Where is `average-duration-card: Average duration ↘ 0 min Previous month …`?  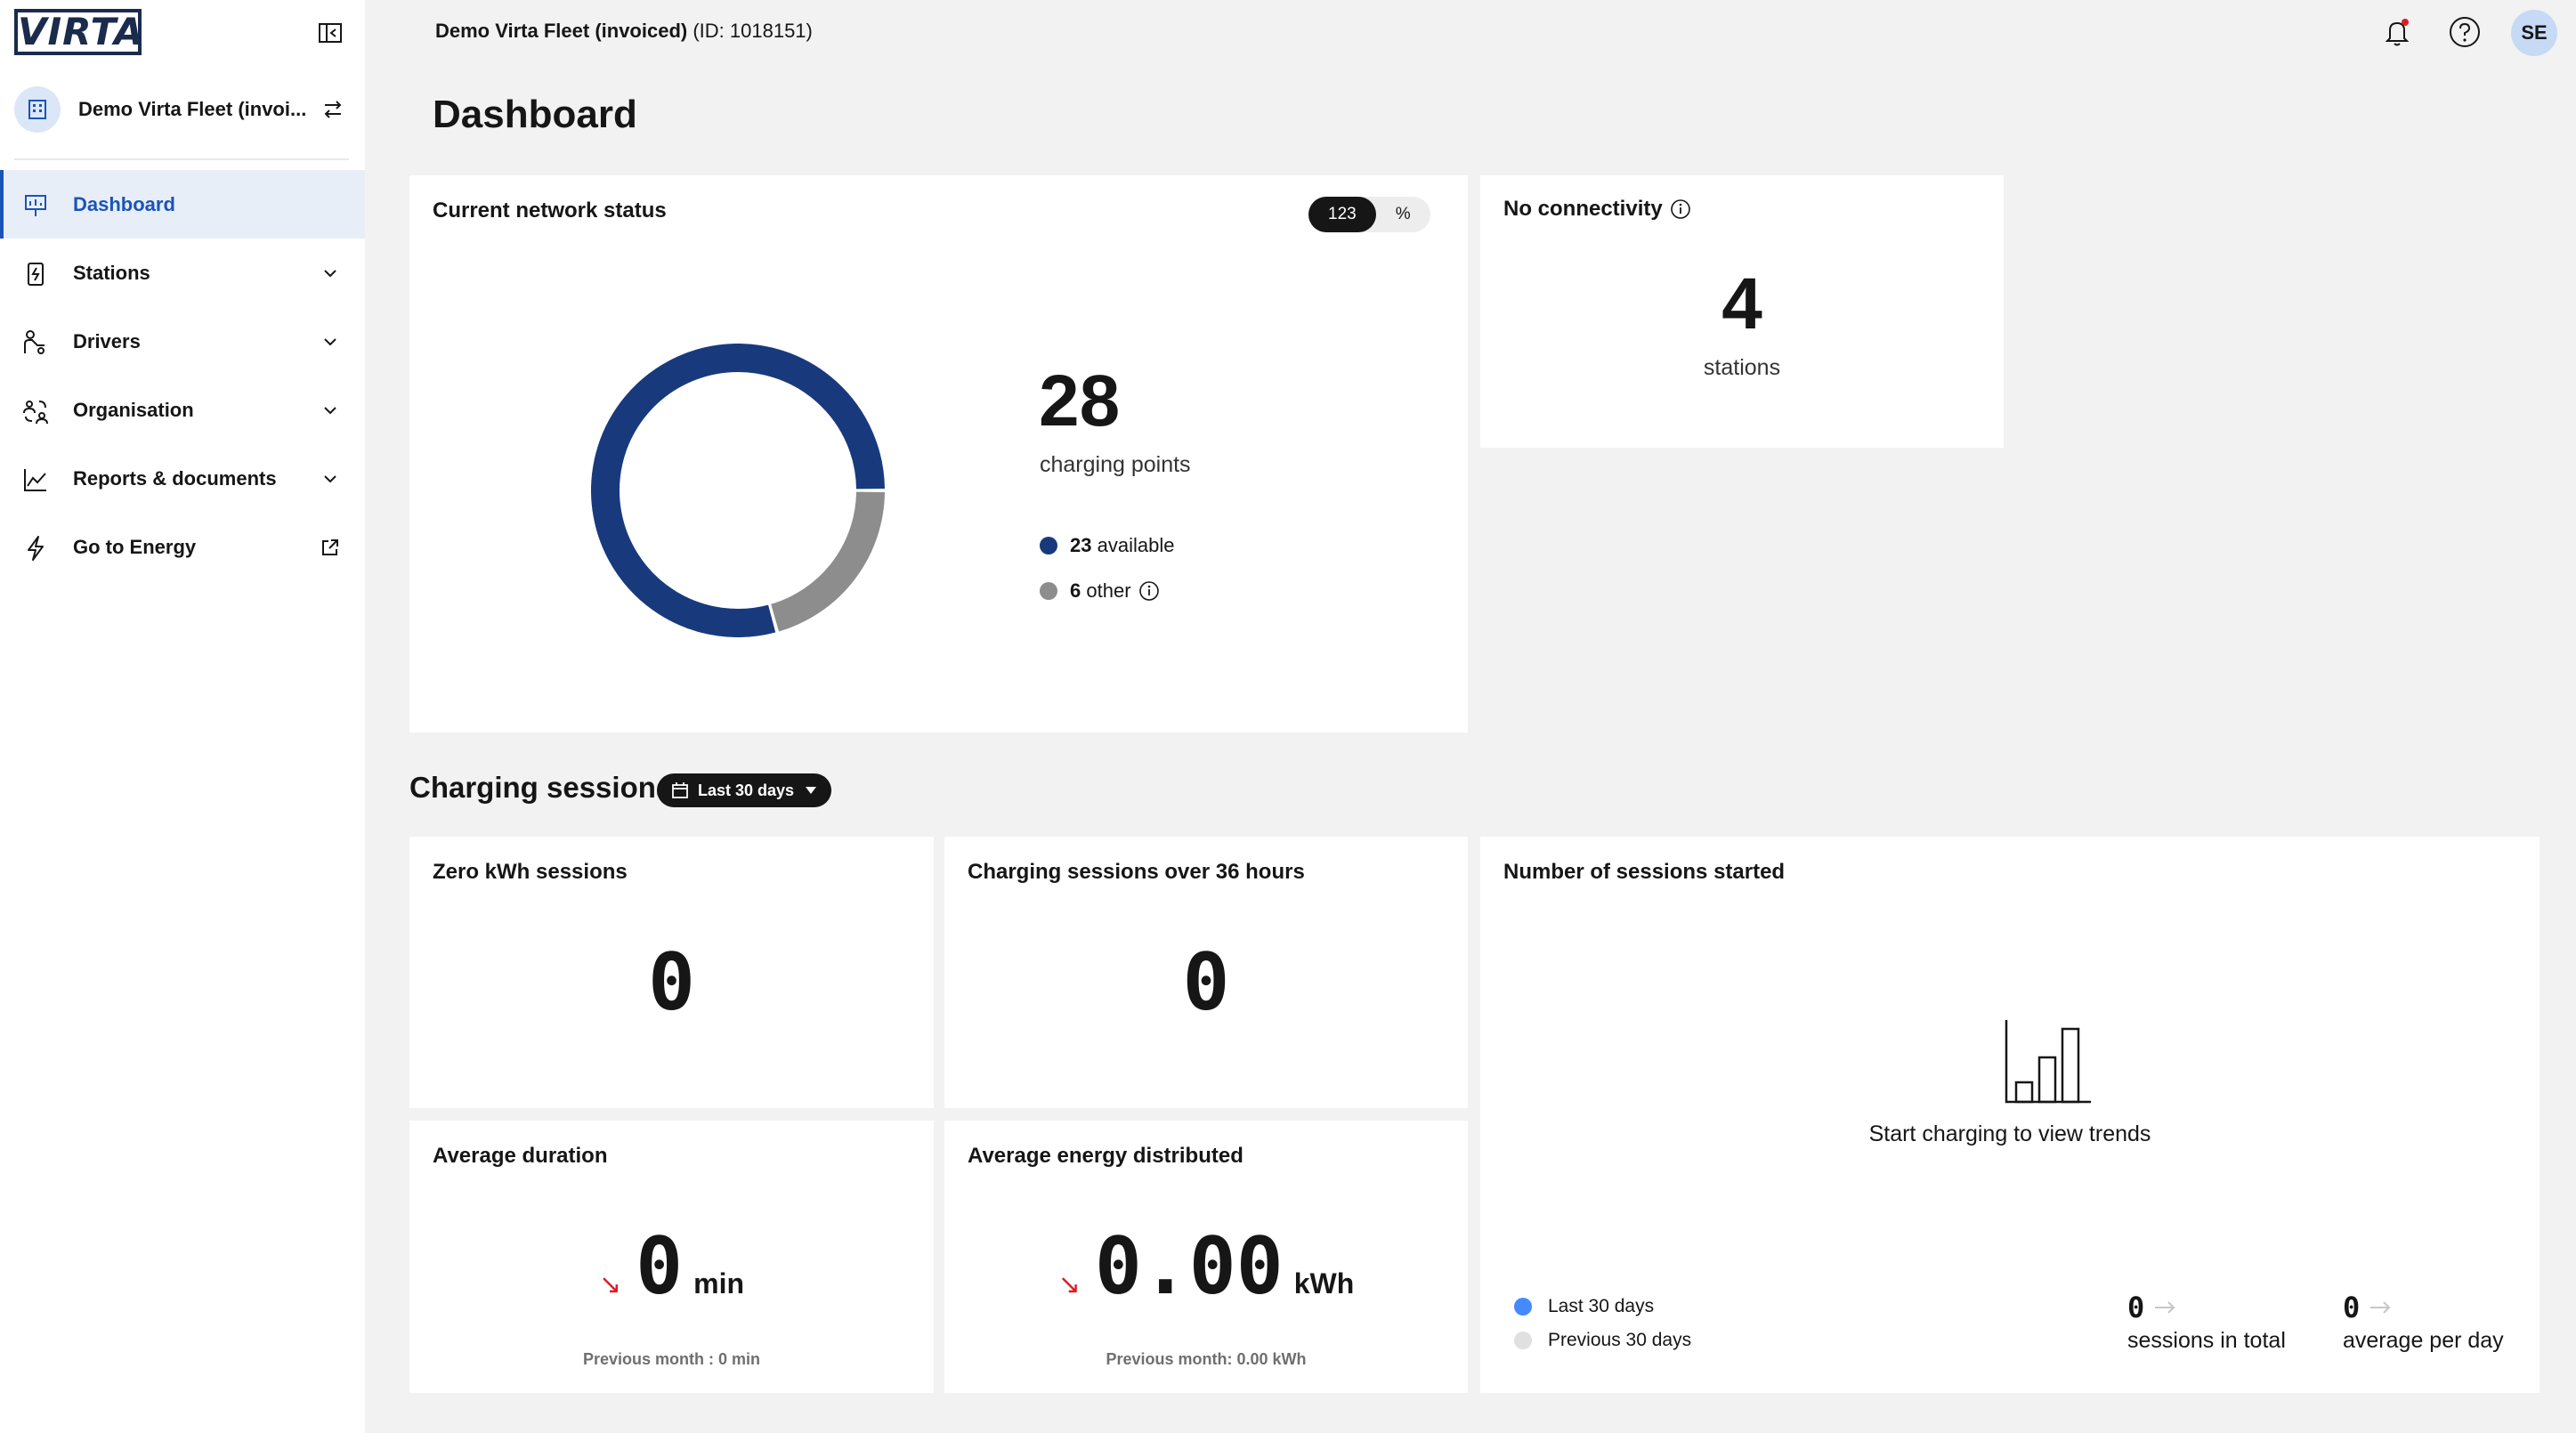 average-duration-card: Average duration ↘ 0 min Previous month … is located at coordinates (671, 1257).